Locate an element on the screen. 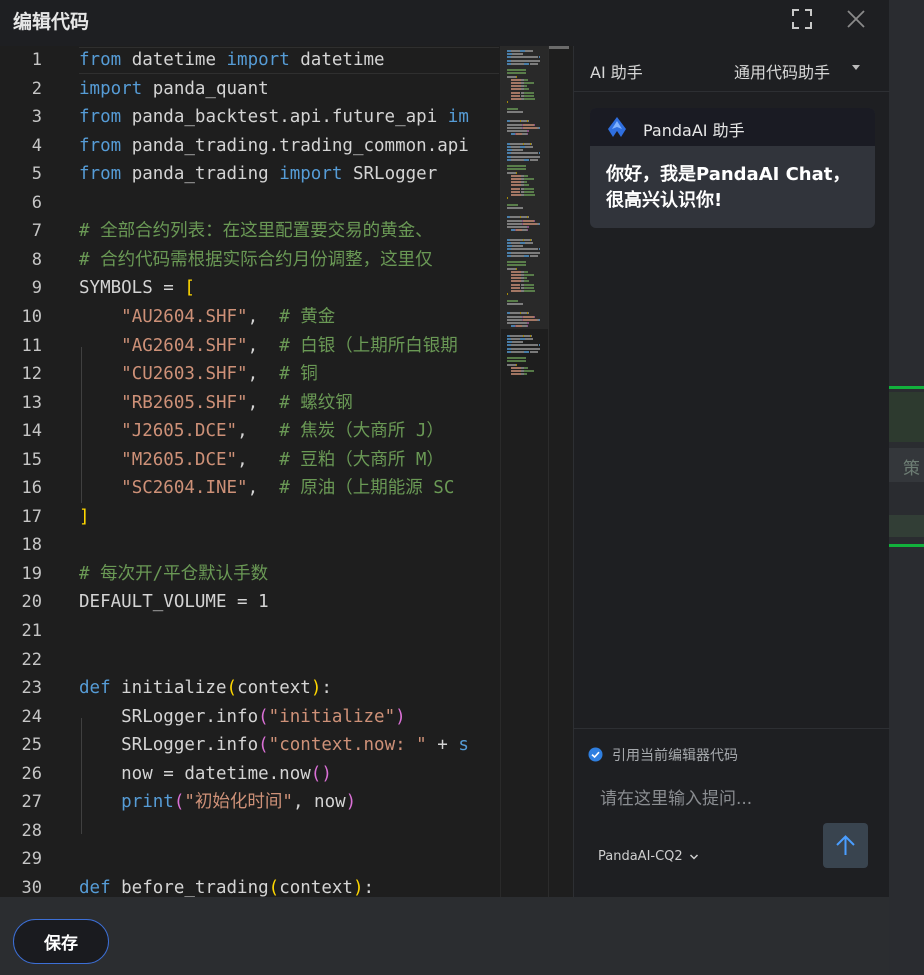 The height and width of the screenshot is (975, 924). code-line: 15 "M2605.DCE", # 豆粕（大商所 M） is located at coordinates (250, 460).